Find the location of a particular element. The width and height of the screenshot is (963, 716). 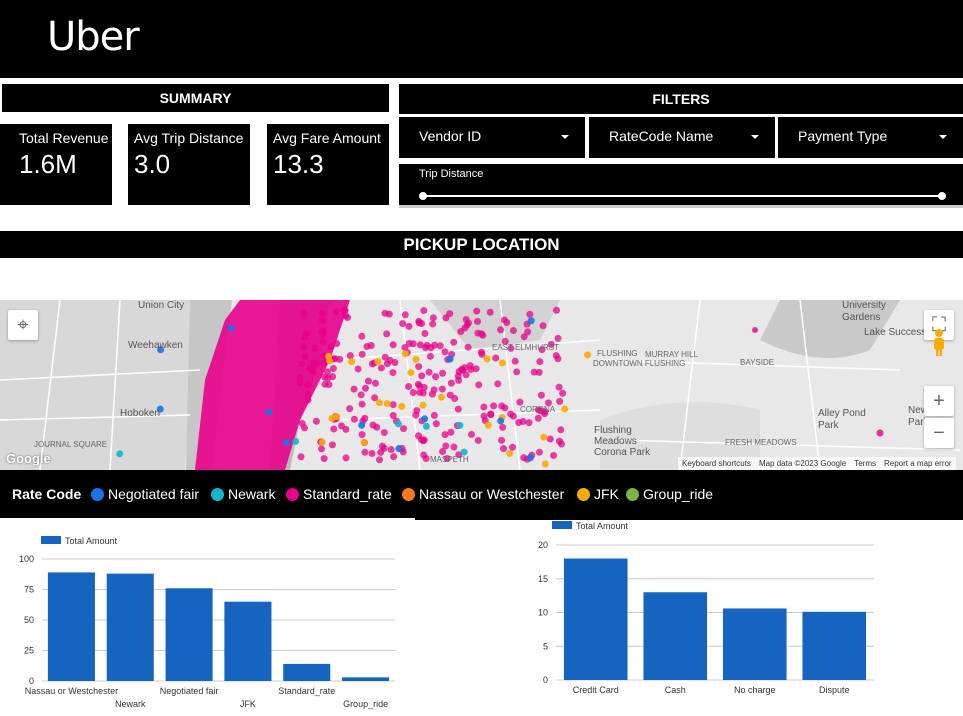

vendor-id-dropdown: Vendor ID is located at coordinates (492, 137).